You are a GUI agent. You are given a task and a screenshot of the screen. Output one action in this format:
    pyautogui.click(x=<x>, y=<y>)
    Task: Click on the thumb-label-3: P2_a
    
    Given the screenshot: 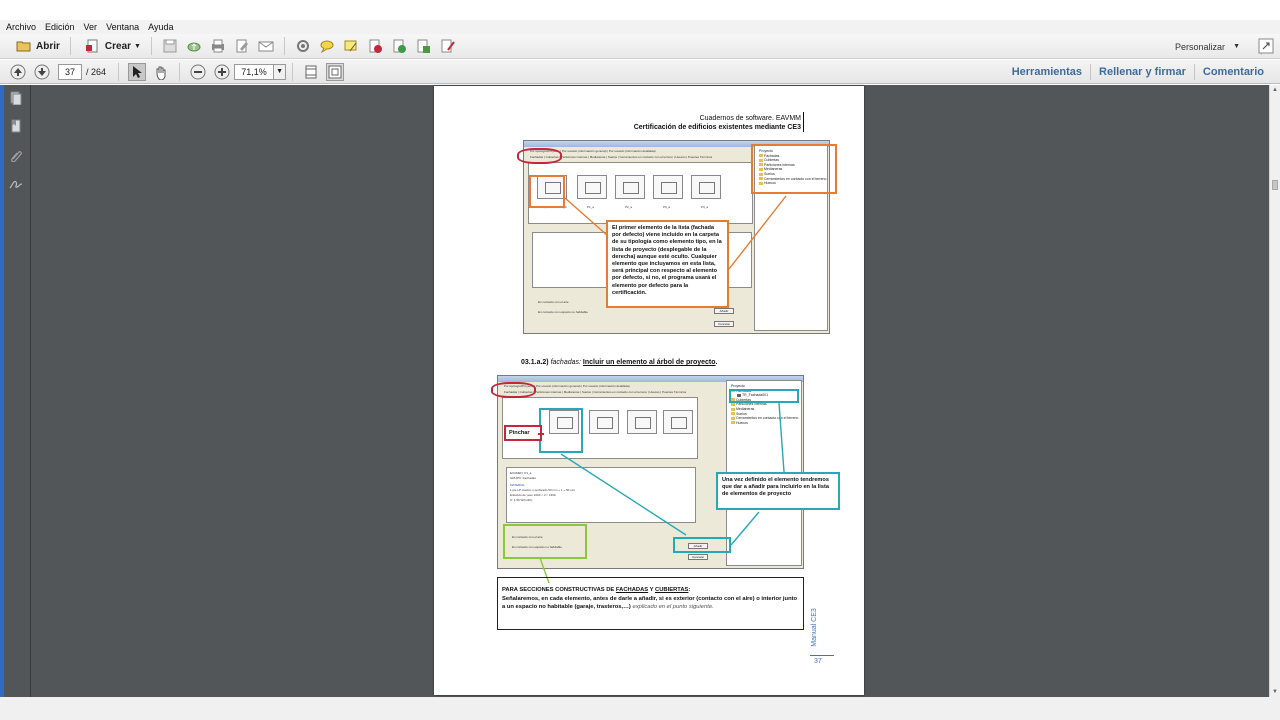 What is the action you would take?
    pyautogui.click(x=629, y=207)
    